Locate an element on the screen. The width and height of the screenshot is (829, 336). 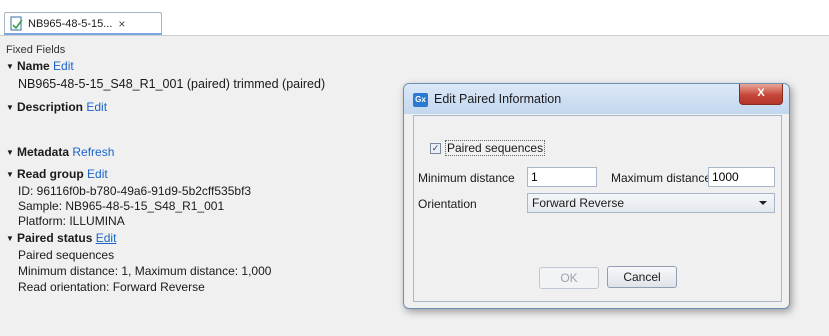
paired-sequences-label: Paired sequences is located at coordinates (495, 148).